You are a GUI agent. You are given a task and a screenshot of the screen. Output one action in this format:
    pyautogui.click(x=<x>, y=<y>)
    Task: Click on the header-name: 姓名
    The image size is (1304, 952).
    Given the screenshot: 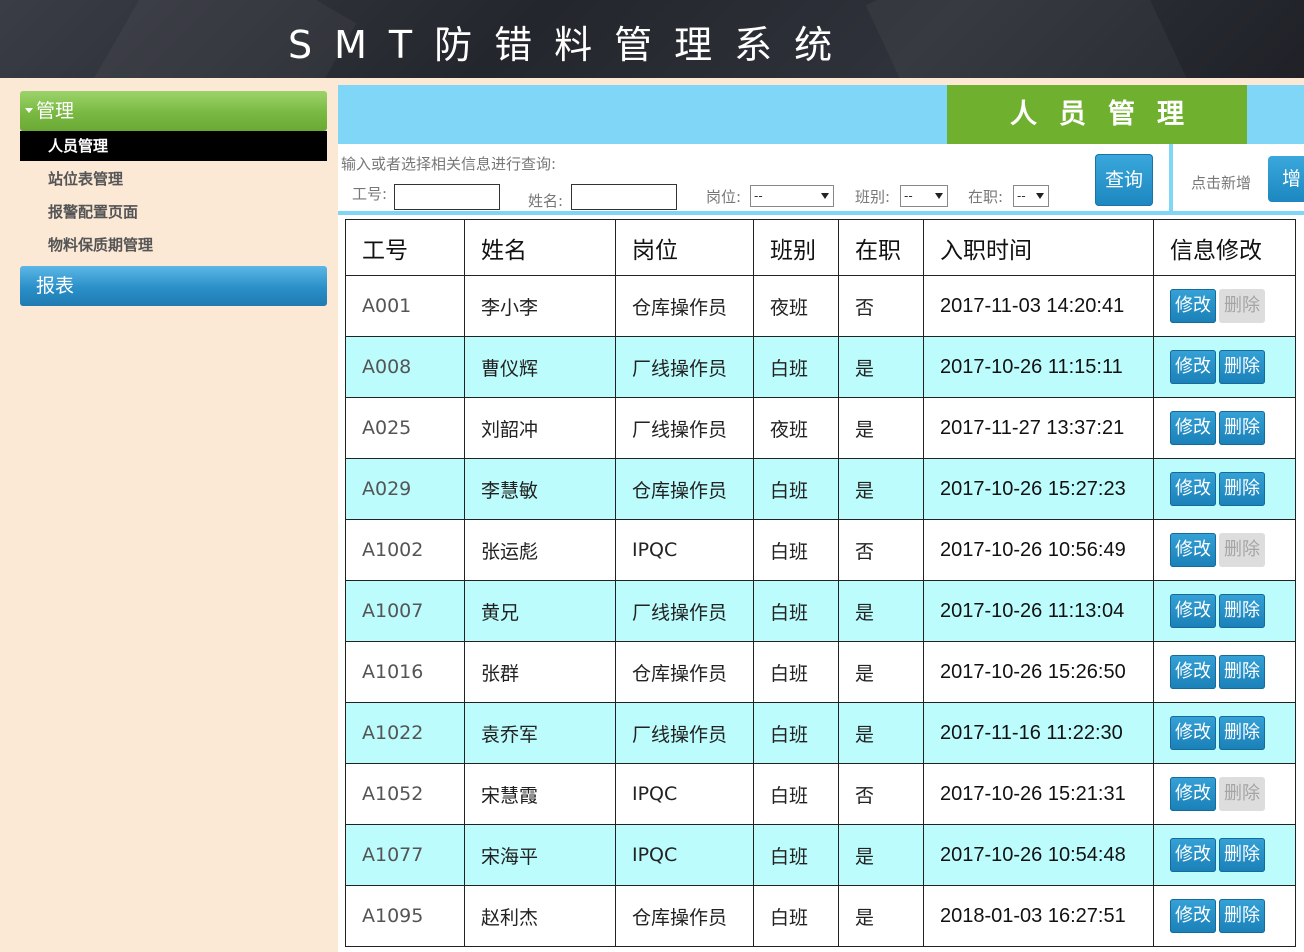 What is the action you would take?
    pyautogui.click(x=540, y=247)
    